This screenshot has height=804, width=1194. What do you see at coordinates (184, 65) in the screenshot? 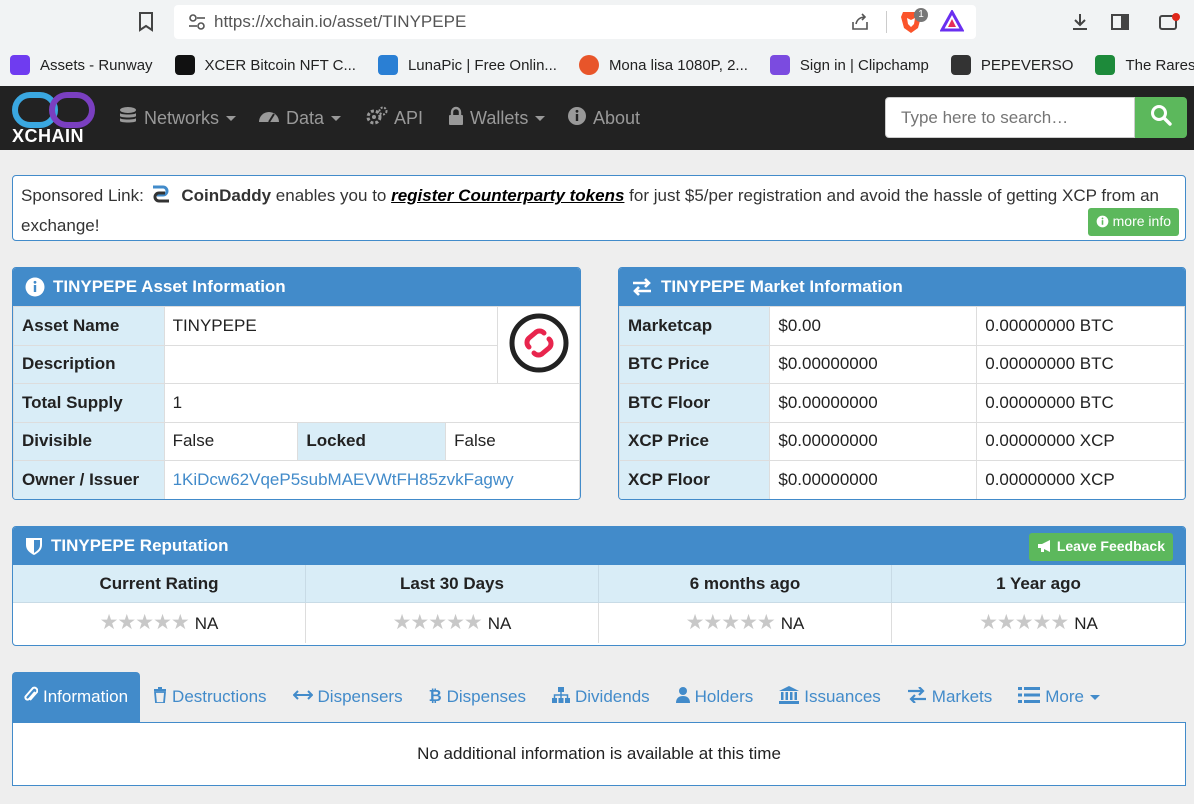
I see `x-favicon-icon` at bounding box center [184, 65].